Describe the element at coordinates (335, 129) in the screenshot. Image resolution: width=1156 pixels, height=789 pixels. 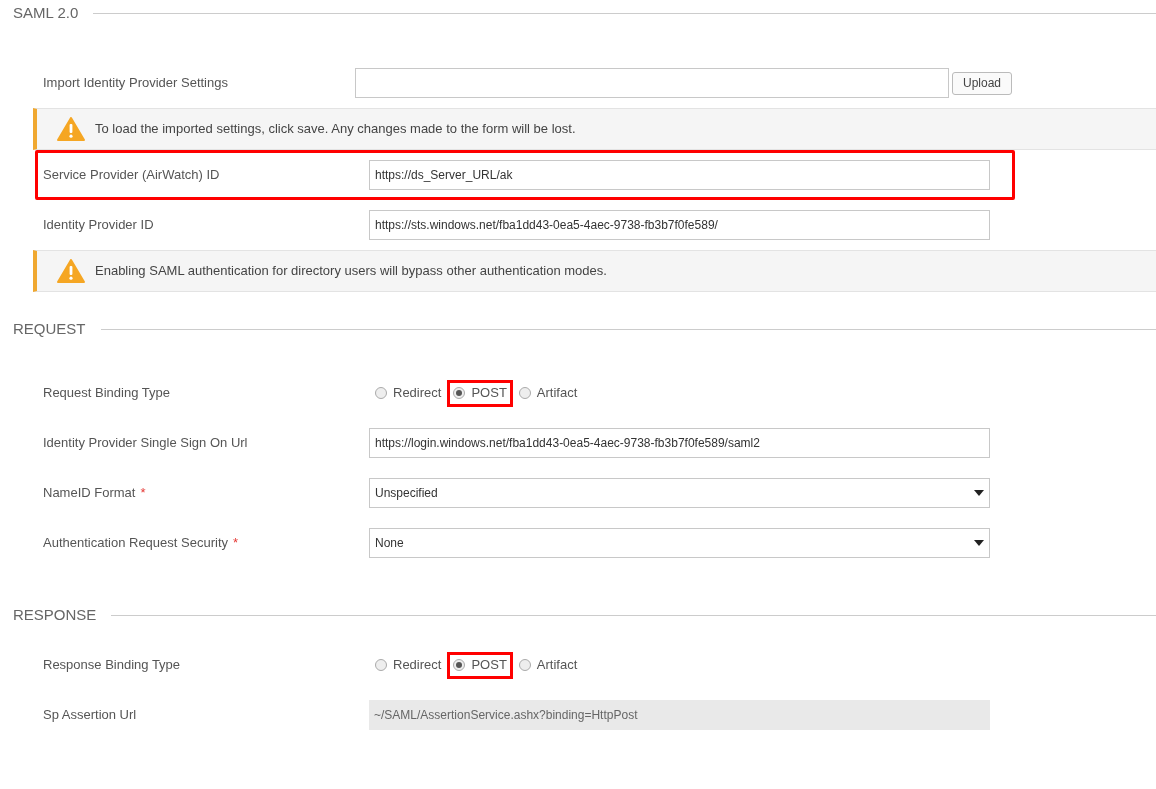
I see `alert-text: To load the imported settings, click save. Any changes made to the form will be lost.` at that location.